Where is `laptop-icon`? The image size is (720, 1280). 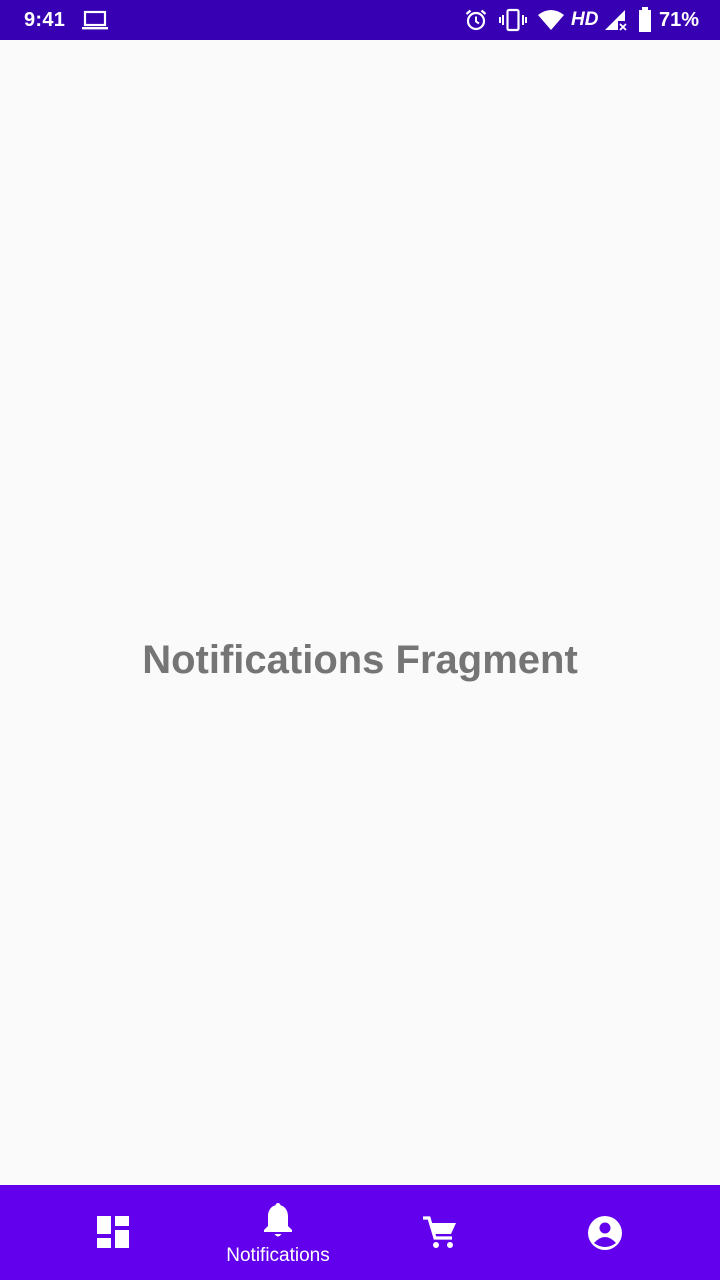 laptop-icon is located at coordinates (95, 20).